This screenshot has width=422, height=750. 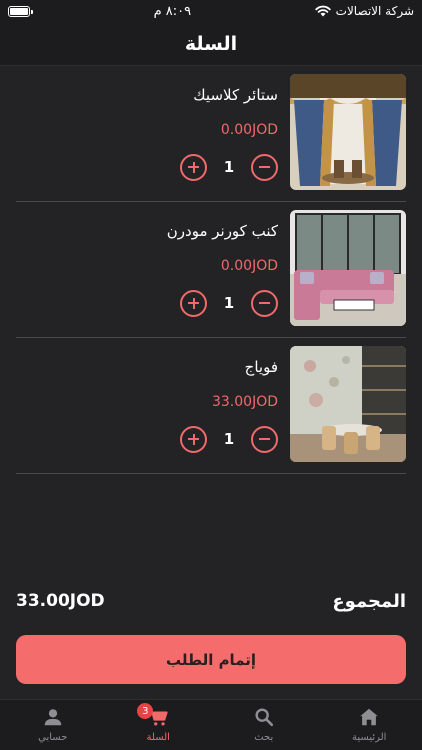 I want to click on dining-room-wallpaper-image, so click(x=348, y=404).